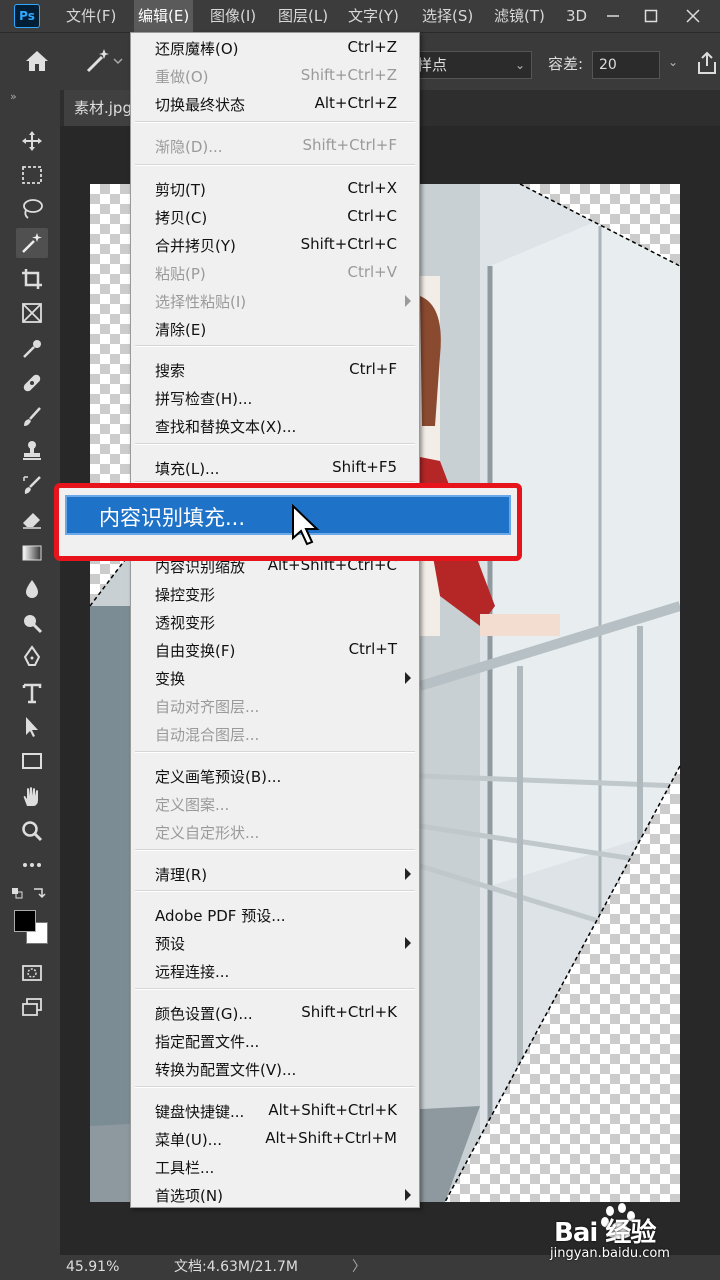  What do you see at coordinates (32, 313) in the screenshot?
I see `frame-tool` at bounding box center [32, 313].